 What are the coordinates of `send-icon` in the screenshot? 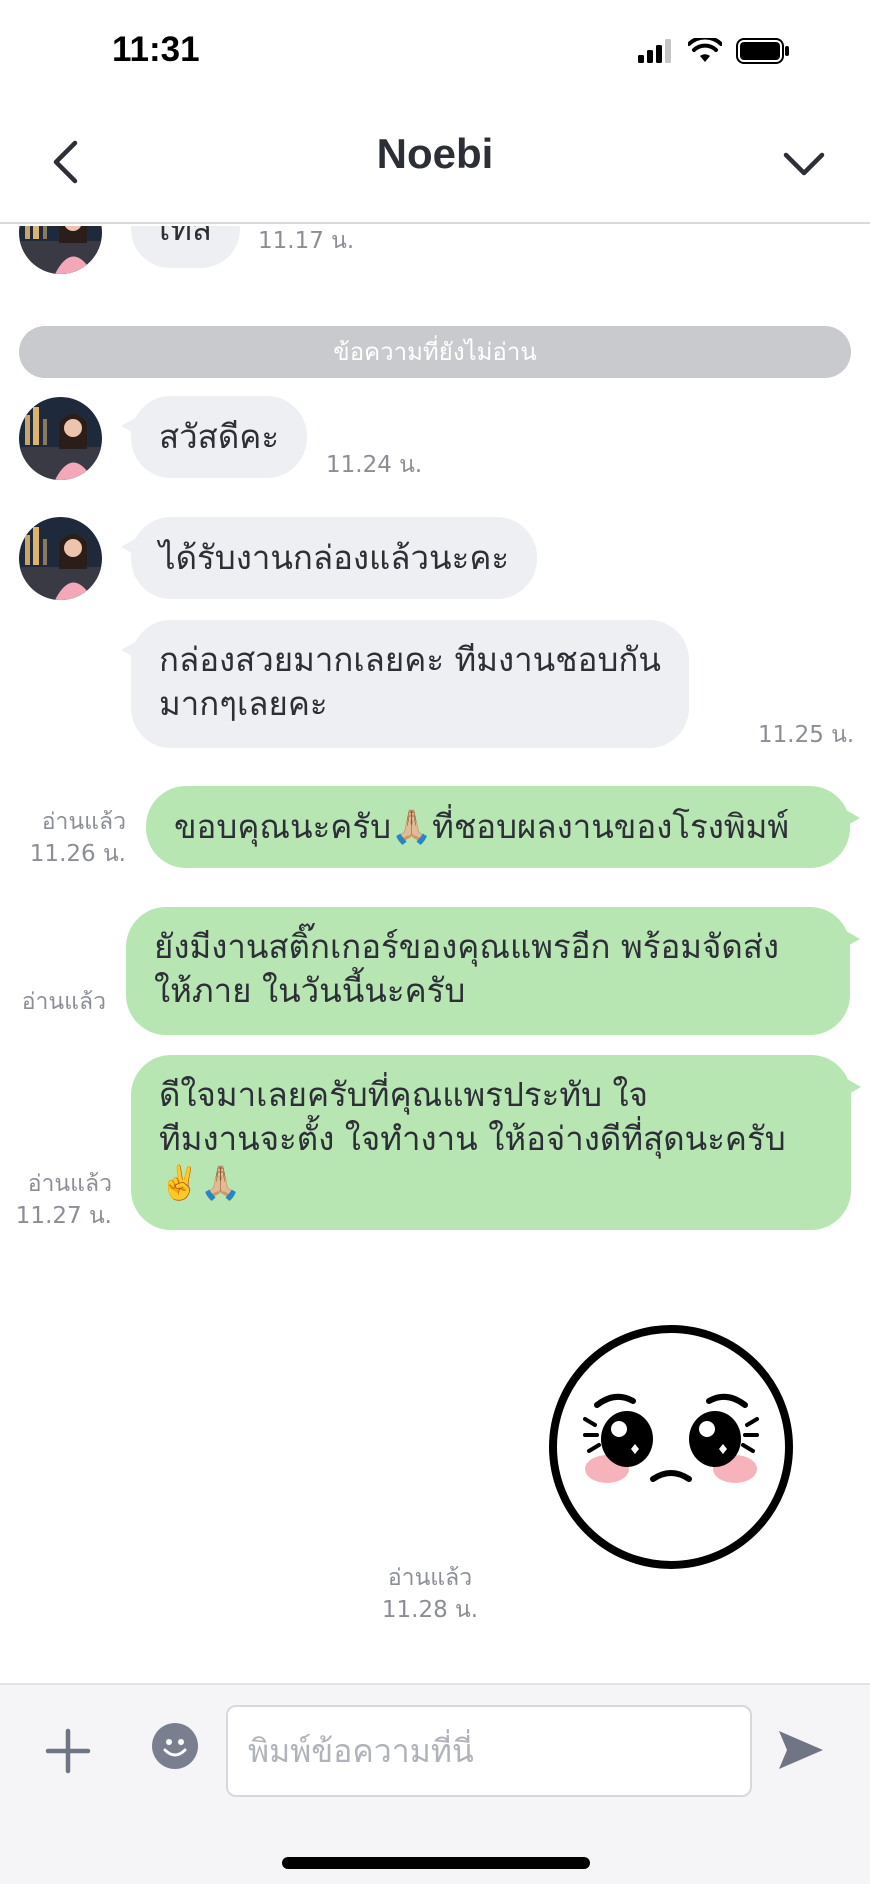 It's located at (801, 1750).